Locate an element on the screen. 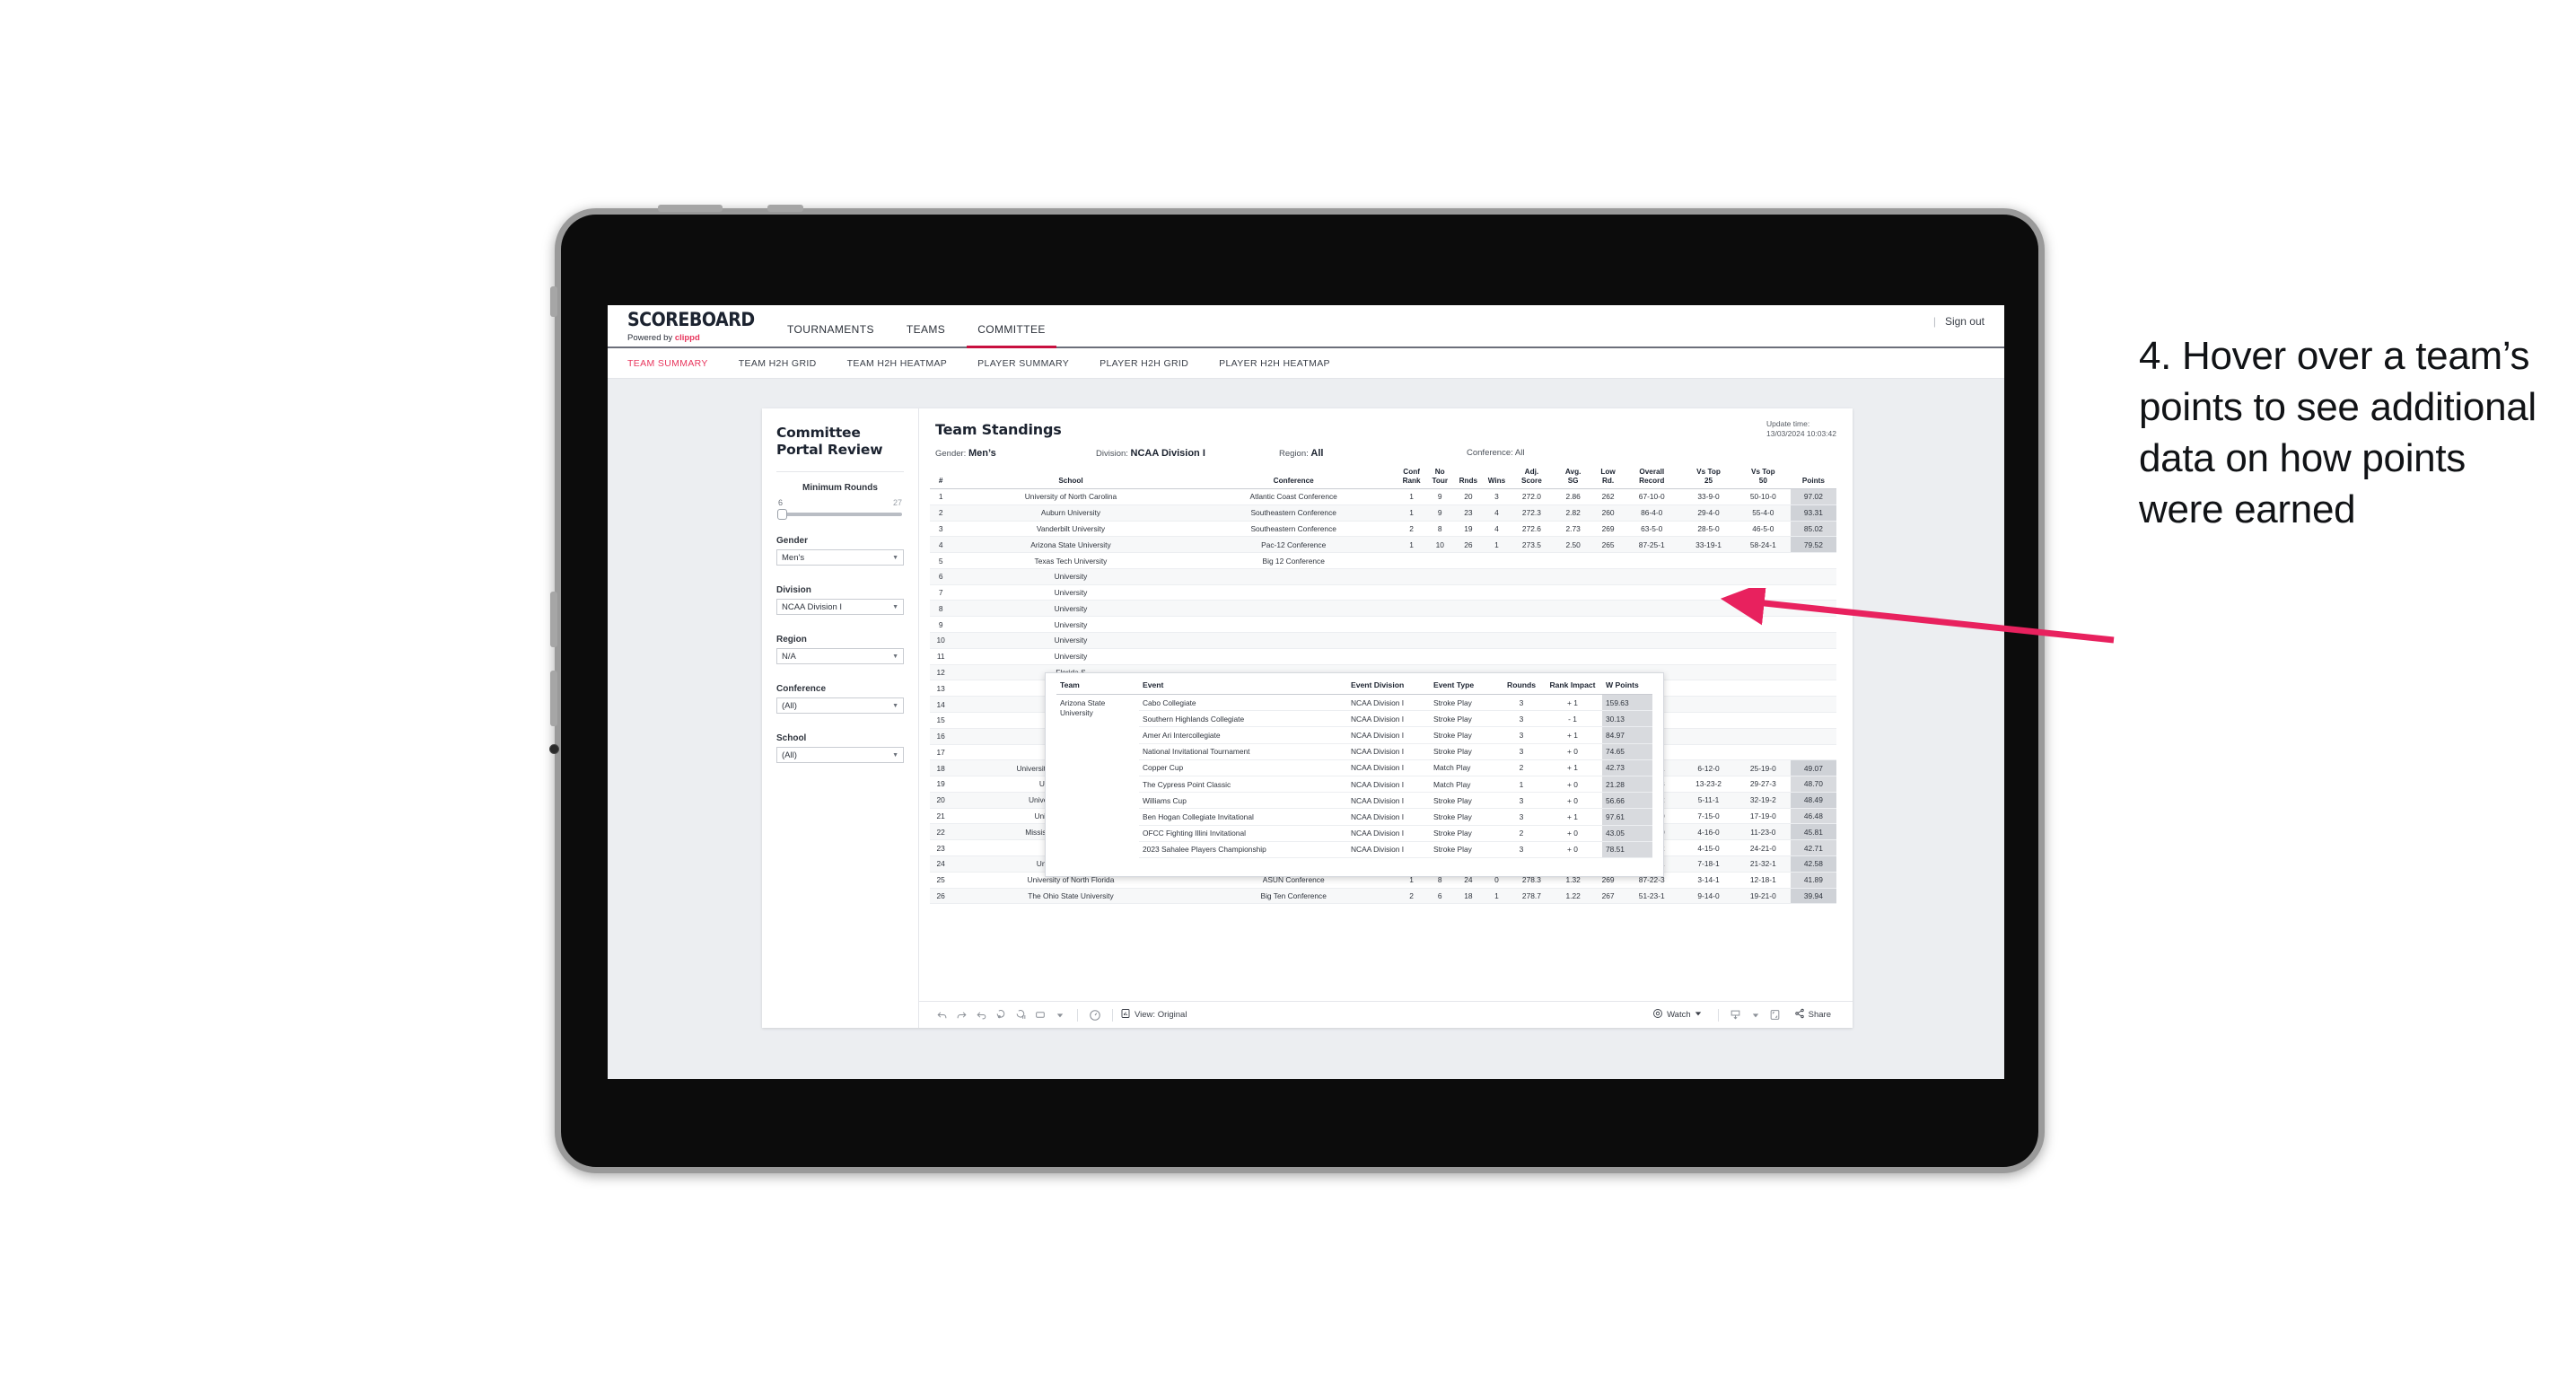 The height and width of the screenshot is (1386, 2576). cell-points: 48.49 is located at coordinates (1813, 800).